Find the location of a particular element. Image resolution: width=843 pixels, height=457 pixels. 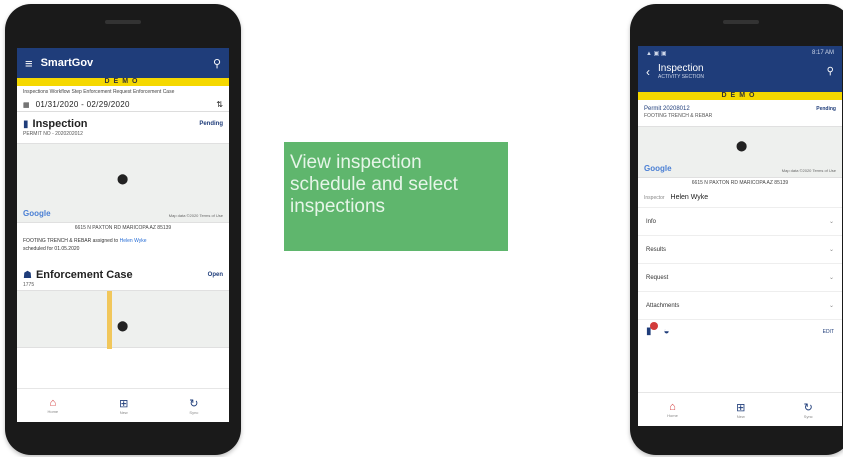

date-range-row: ▦ 01/31/2020 - 02/29/2020 ⇅ is located at coordinates (123, 105).